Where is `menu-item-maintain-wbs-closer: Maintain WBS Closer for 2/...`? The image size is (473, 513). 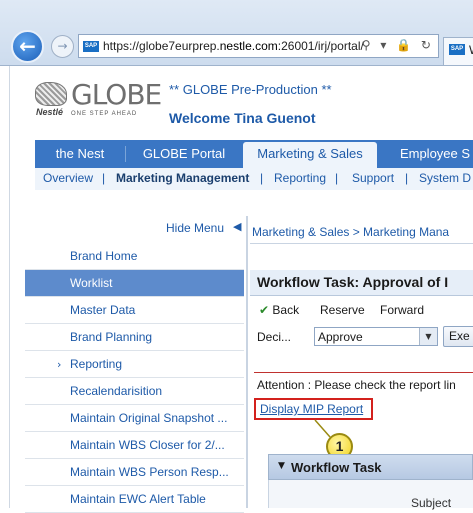 menu-item-maintain-wbs-closer: Maintain WBS Closer for 2/... is located at coordinates (134, 445).